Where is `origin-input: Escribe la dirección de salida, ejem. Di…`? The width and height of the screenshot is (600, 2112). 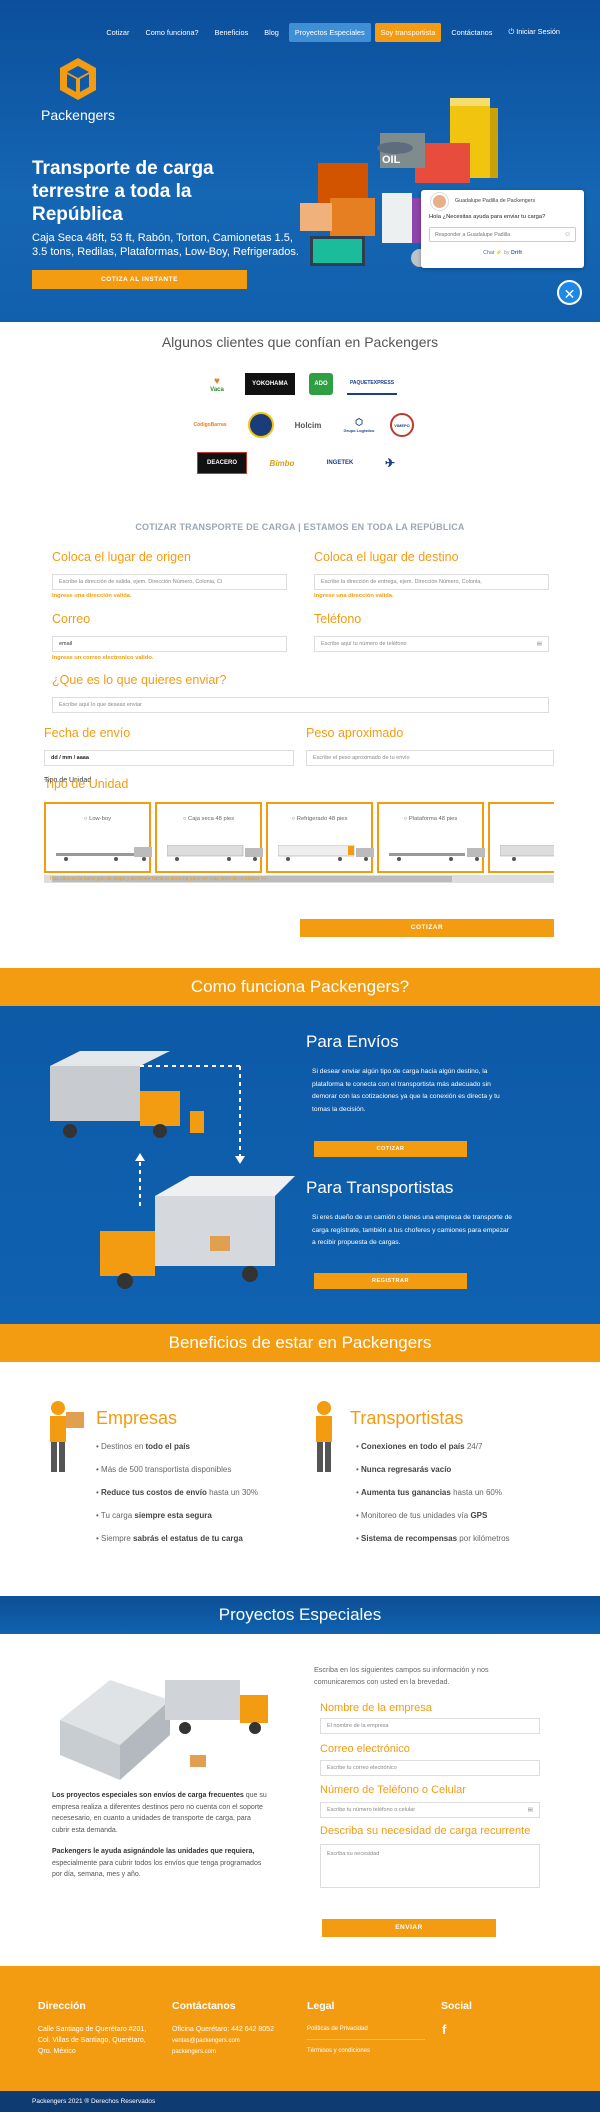
origin-input: Escribe la dirección de salida, ejem. Di… is located at coordinates (169, 582).